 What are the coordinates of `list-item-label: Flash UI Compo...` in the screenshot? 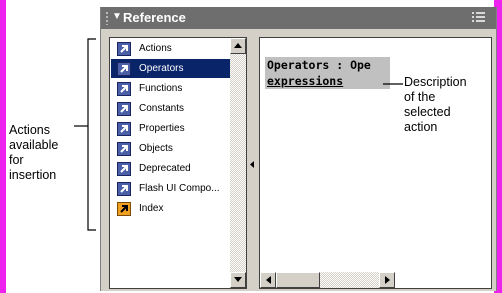 It's located at (179, 188).